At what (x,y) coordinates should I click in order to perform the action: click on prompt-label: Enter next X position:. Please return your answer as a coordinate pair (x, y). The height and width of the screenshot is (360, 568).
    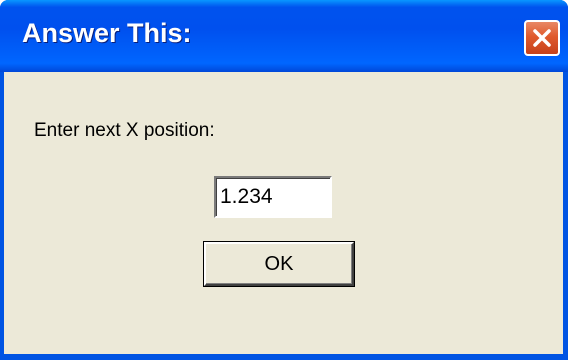
    Looking at the image, I should click on (124, 130).